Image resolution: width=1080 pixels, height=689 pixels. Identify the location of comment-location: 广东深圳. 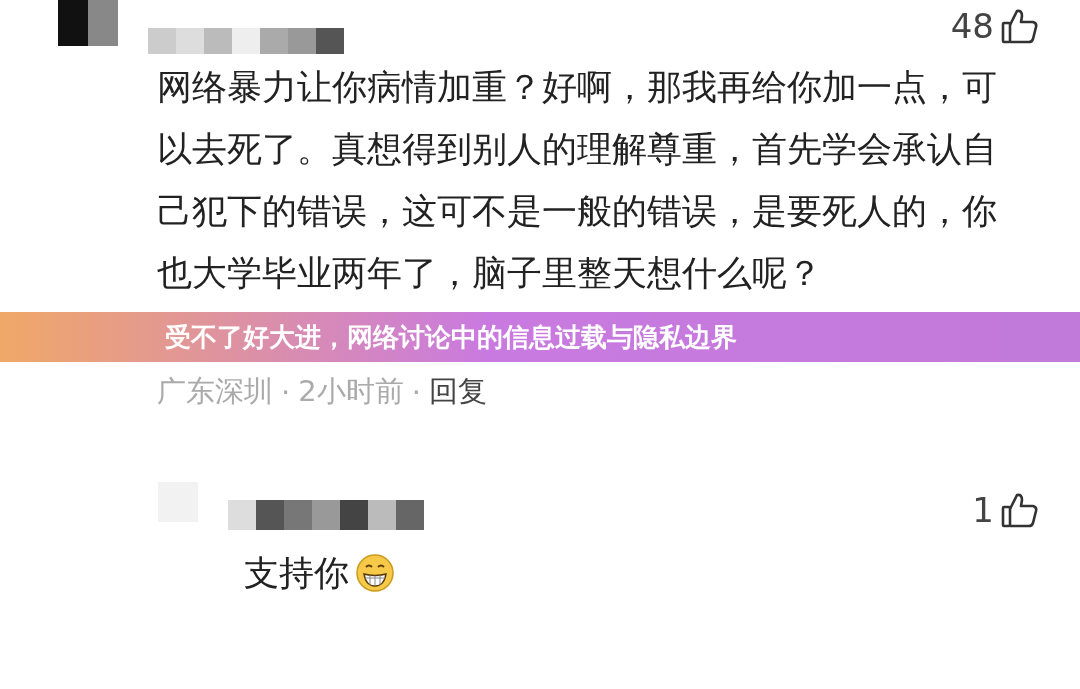
(215, 391).